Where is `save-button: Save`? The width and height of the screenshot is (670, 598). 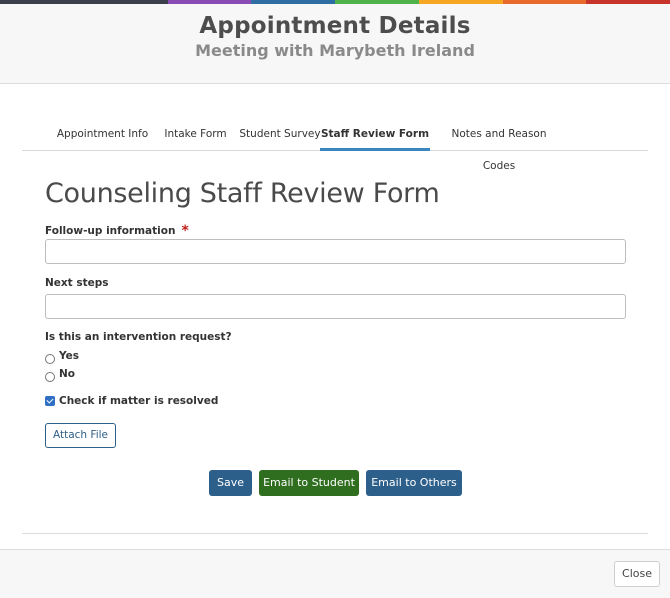 save-button: Save is located at coordinates (230, 483).